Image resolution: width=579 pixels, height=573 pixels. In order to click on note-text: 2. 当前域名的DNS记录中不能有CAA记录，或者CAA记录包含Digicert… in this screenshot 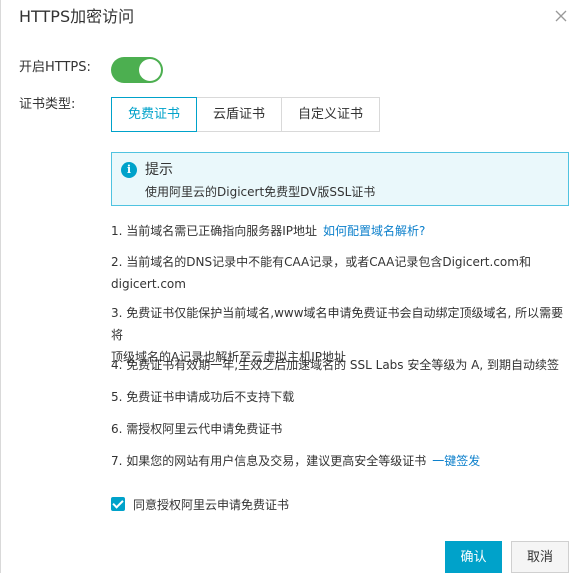, I will do `click(321, 262)`.